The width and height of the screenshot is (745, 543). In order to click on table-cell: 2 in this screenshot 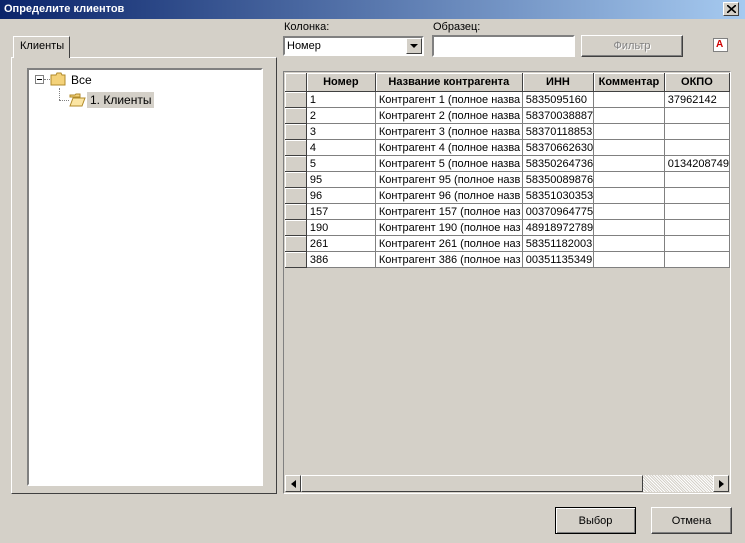, I will do `click(341, 115)`.